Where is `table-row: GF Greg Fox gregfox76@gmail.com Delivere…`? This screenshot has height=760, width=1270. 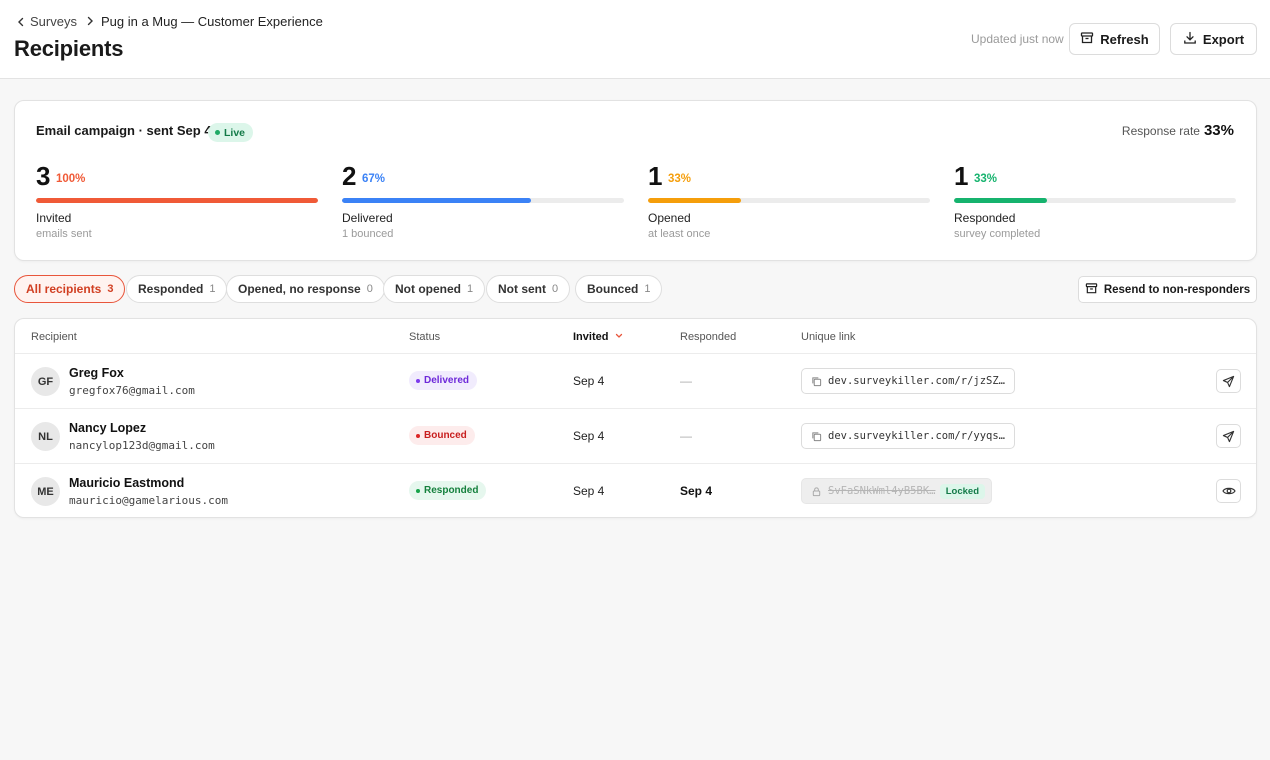
table-row: GF Greg Fox gregfox76@gmail.com Delivere… is located at coordinates (635, 381).